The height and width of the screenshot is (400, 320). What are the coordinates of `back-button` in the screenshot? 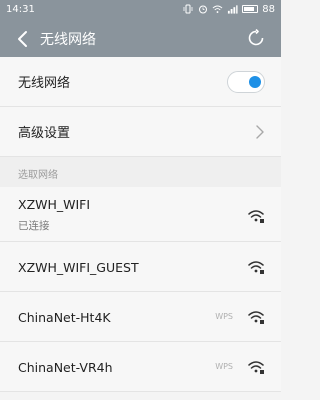 It's located at (23, 39).